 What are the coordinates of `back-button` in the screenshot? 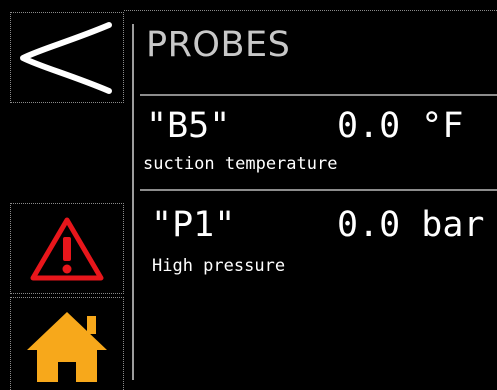 It's located at (67, 57).